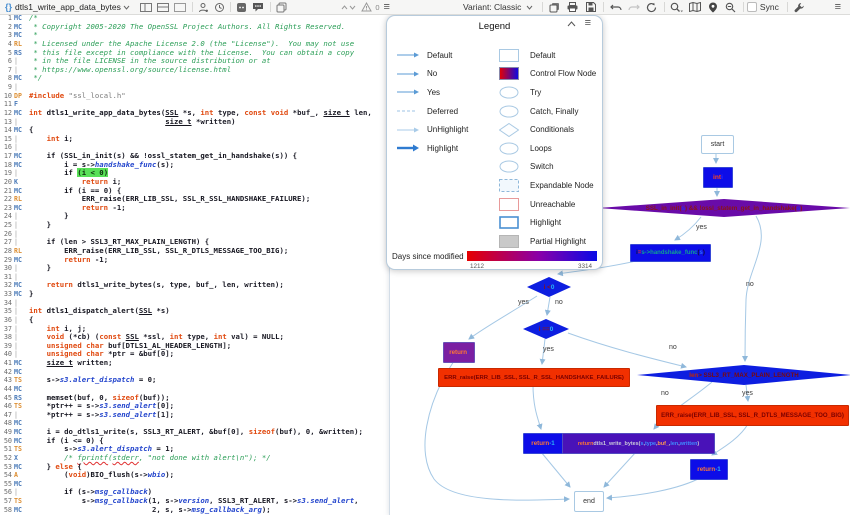 The width and height of the screenshot is (850, 515). I want to click on search-icon, so click(677, 7).